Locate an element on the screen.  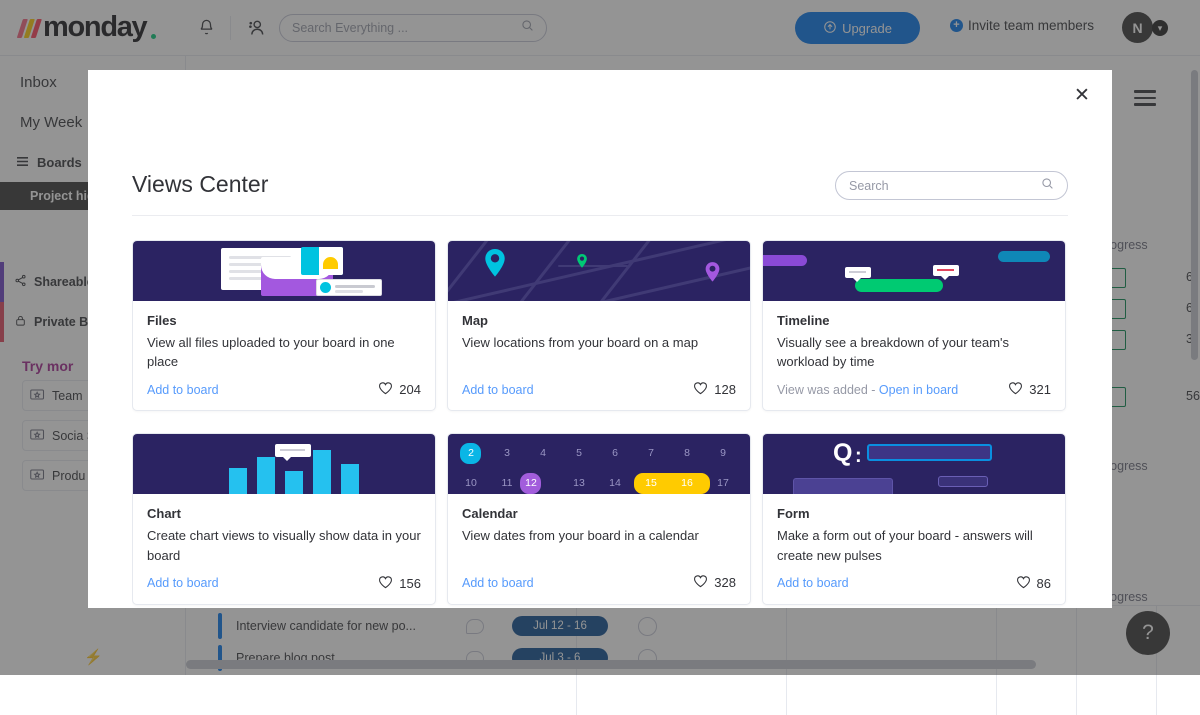
calendar-day: 14 is located at coordinates (615, 483).